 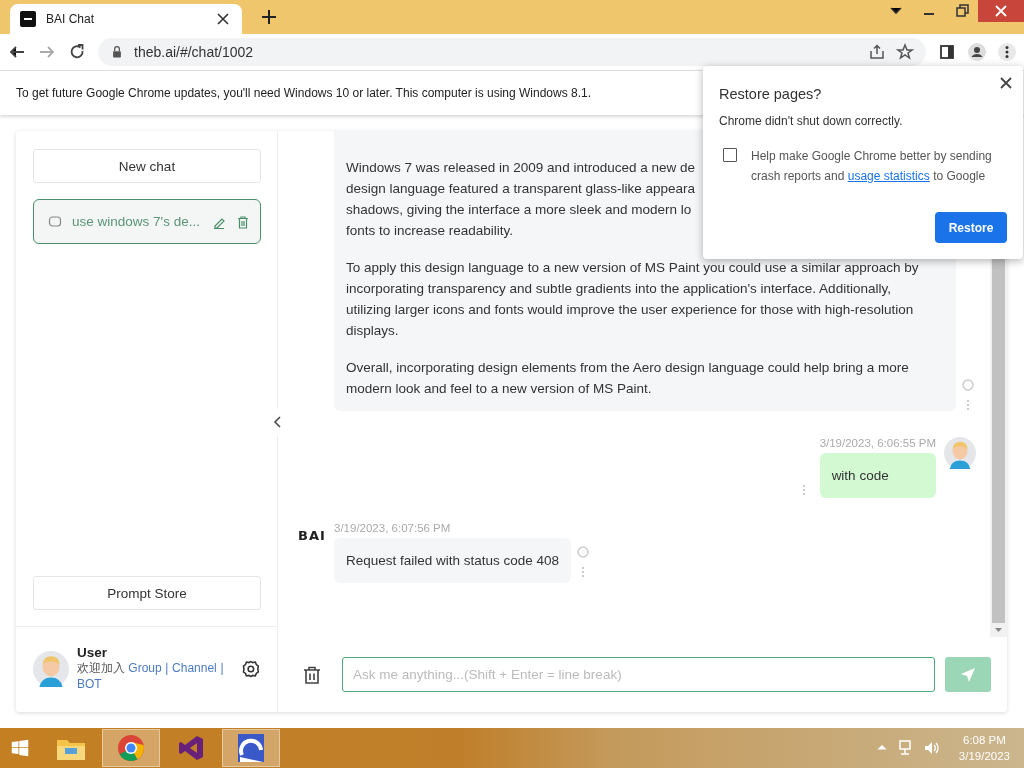 I want to click on windows-icon, so click(x=20, y=748).